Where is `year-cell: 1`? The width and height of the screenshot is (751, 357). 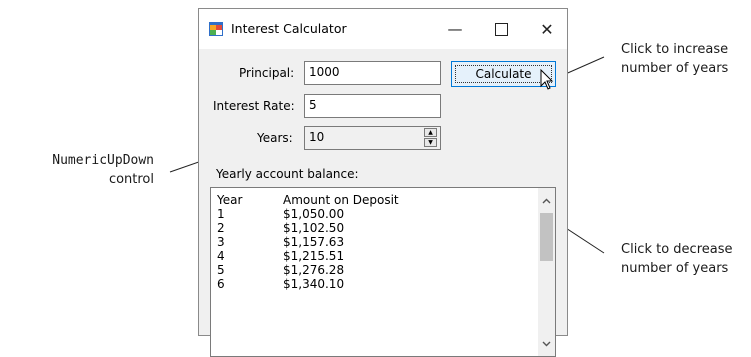
year-cell: 1 is located at coordinates (221, 214).